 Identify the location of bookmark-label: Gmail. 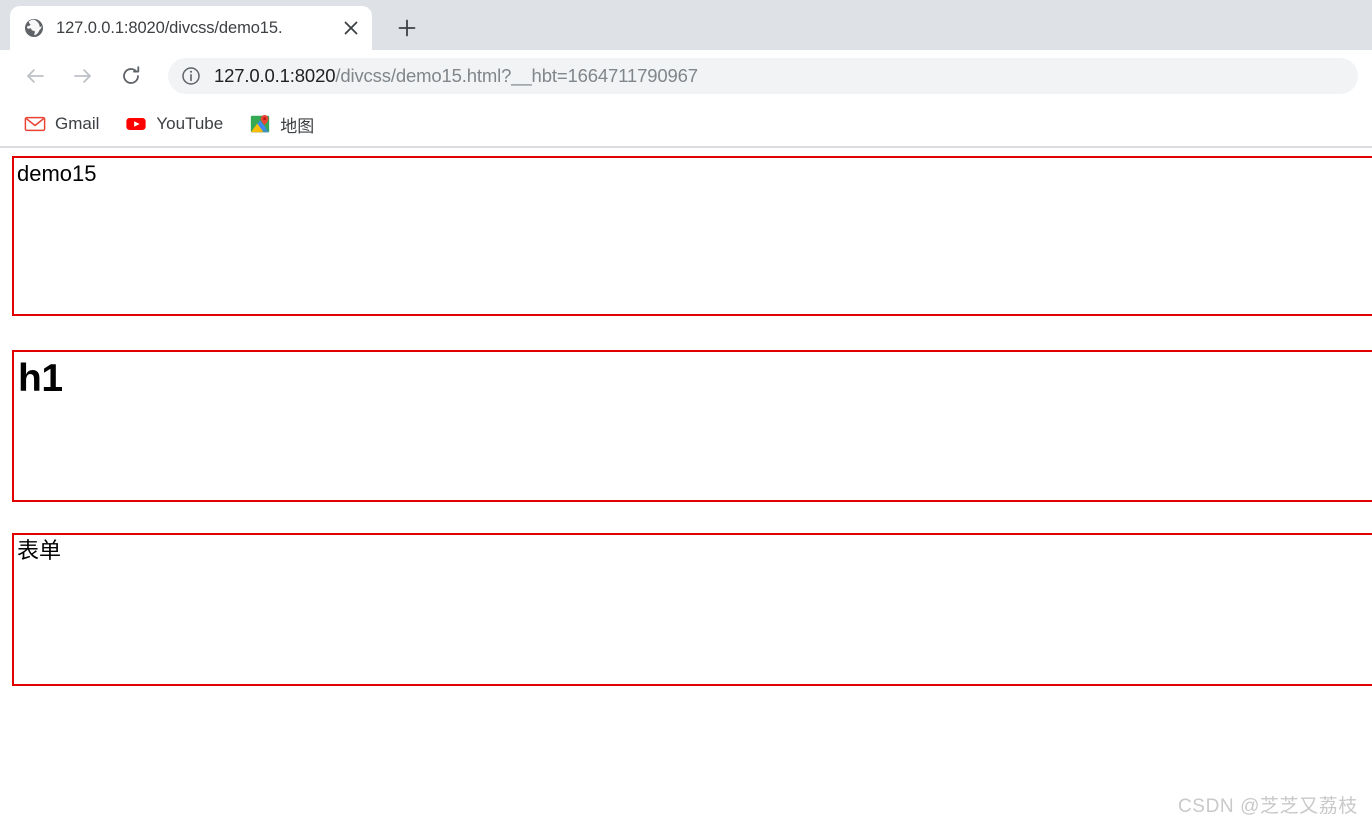
(77, 123).